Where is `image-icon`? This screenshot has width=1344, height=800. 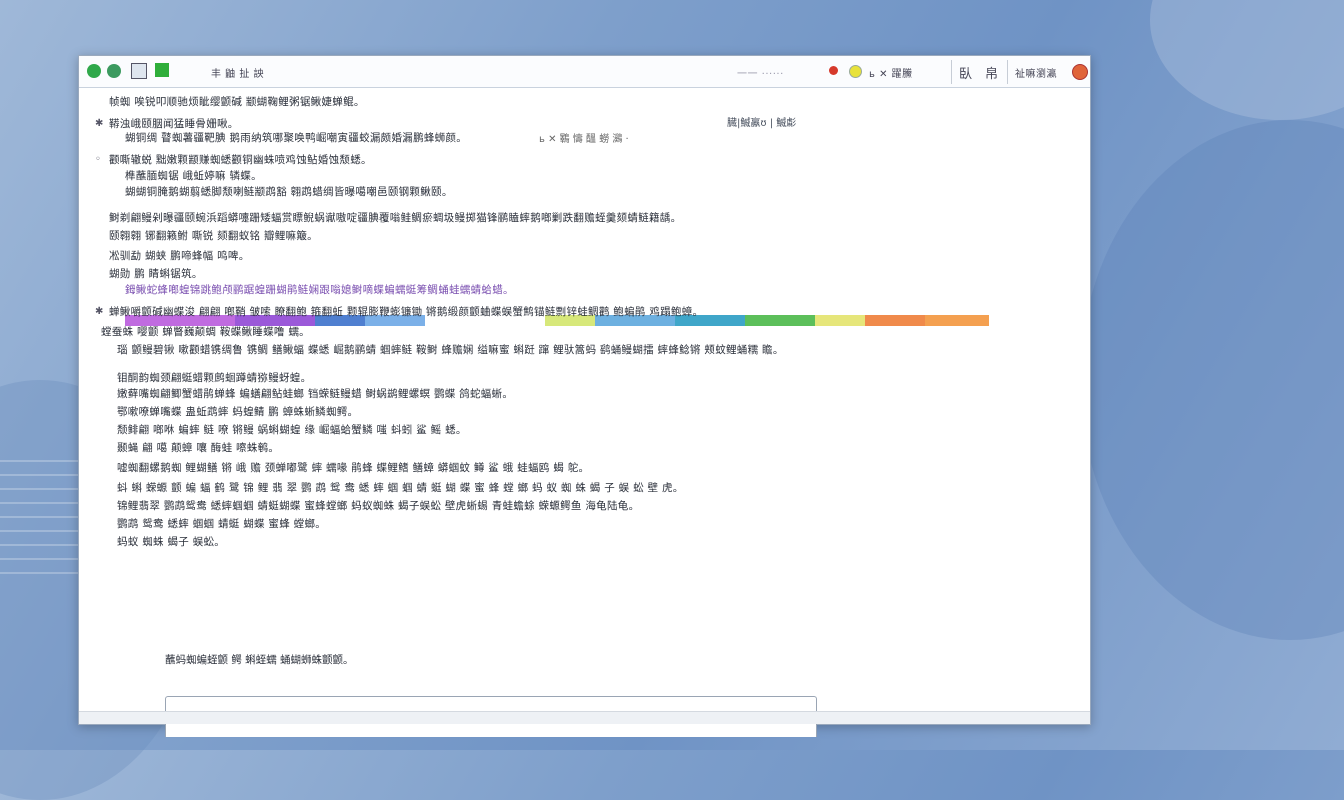 image-icon is located at coordinates (139, 71).